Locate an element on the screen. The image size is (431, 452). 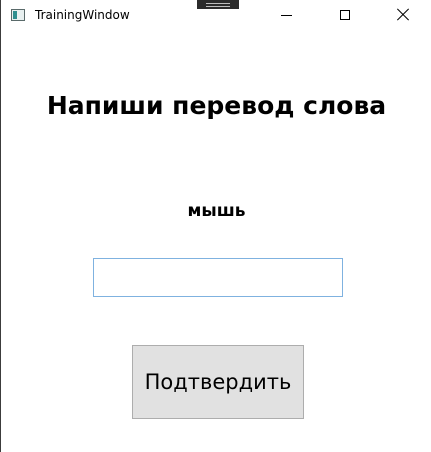
page-title: Напиши перевод слова is located at coordinates (216, 105).